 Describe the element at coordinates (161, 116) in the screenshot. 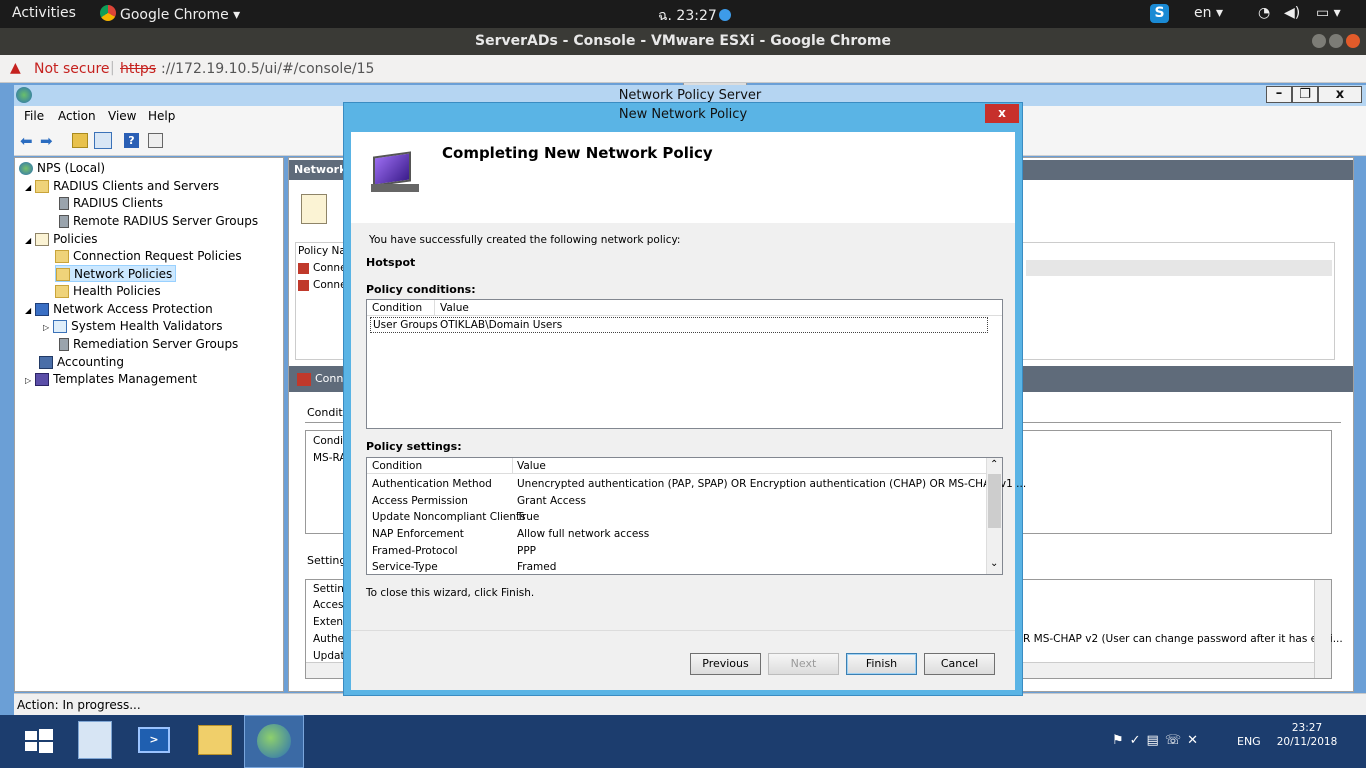

I see `menu-help: Help` at that location.